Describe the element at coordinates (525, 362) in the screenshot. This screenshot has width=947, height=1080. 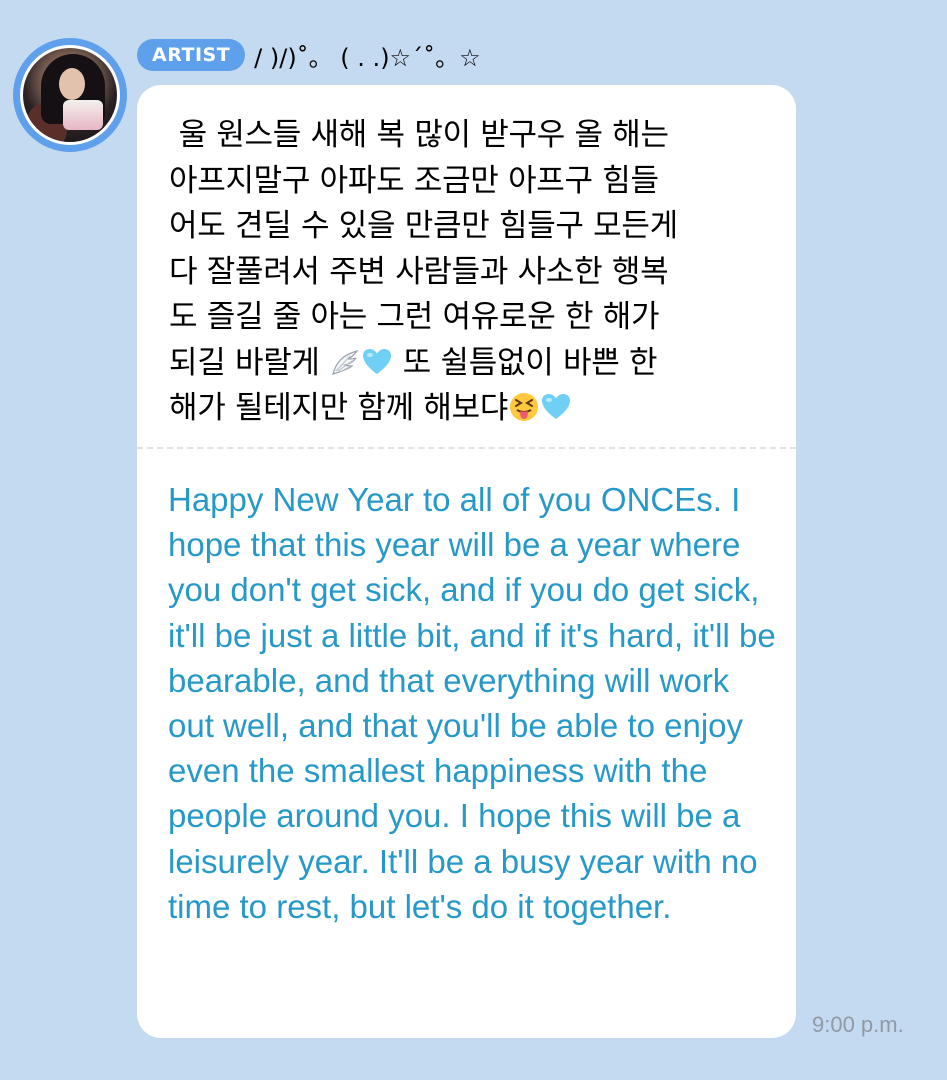
I see `korean-line-7: 또 쉴틈없이 바쁜 한` at that location.